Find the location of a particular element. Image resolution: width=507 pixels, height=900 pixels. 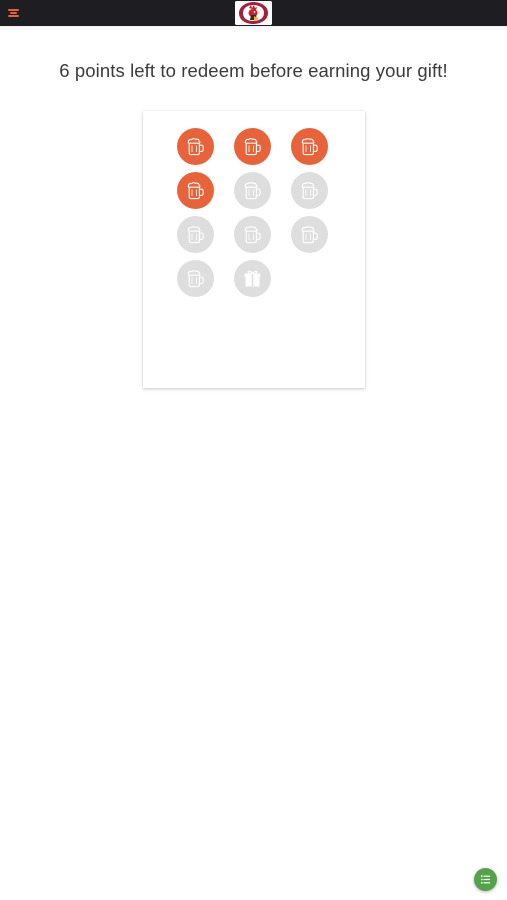

gift-icon is located at coordinates (252, 278).